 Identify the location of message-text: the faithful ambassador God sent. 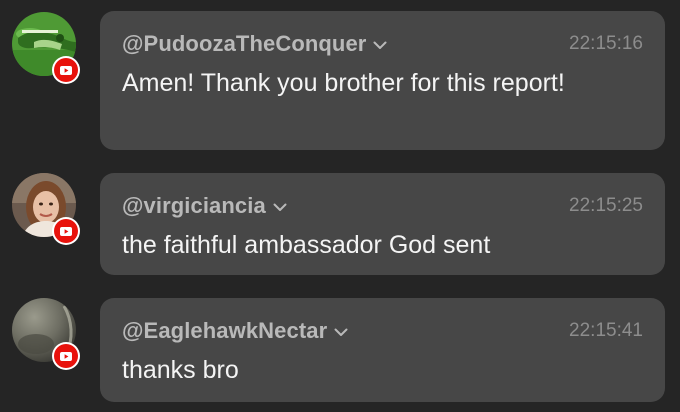
(306, 245).